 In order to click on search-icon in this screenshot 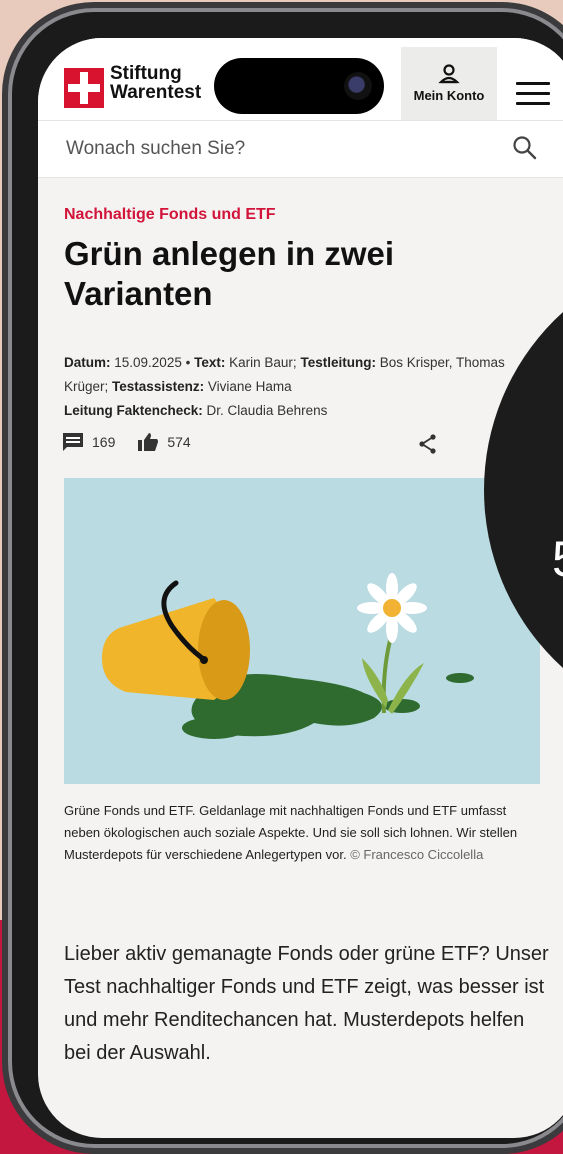, I will do `click(525, 148)`.